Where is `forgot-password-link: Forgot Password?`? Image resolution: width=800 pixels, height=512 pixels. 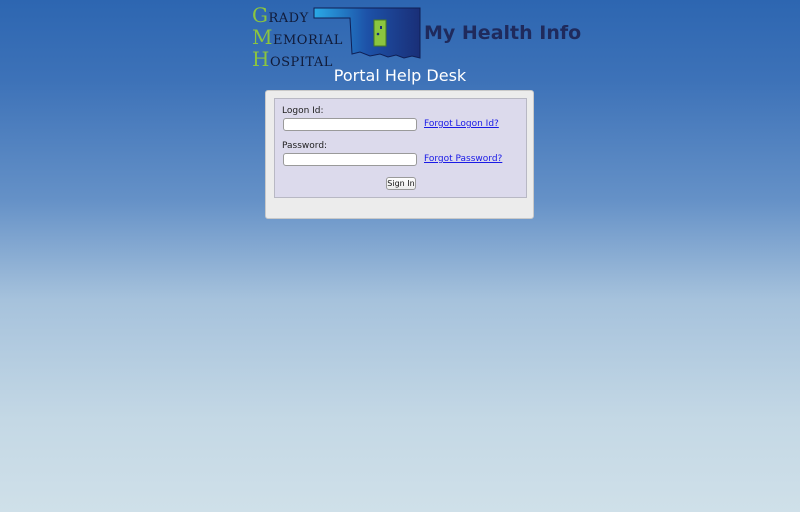 forgot-password-link: Forgot Password? is located at coordinates (463, 159).